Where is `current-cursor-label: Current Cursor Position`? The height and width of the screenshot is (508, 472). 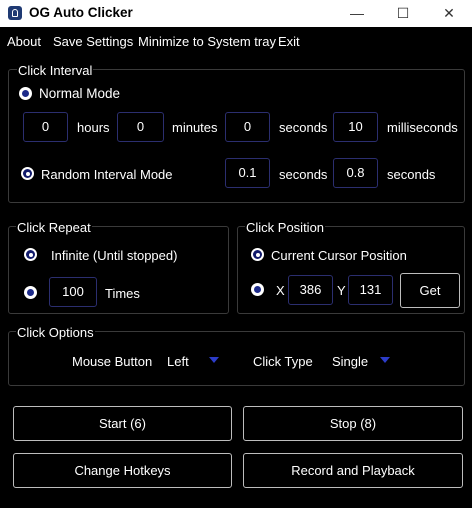 current-cursor-label: Current Cursor Position is located at coordinates (339, 255).